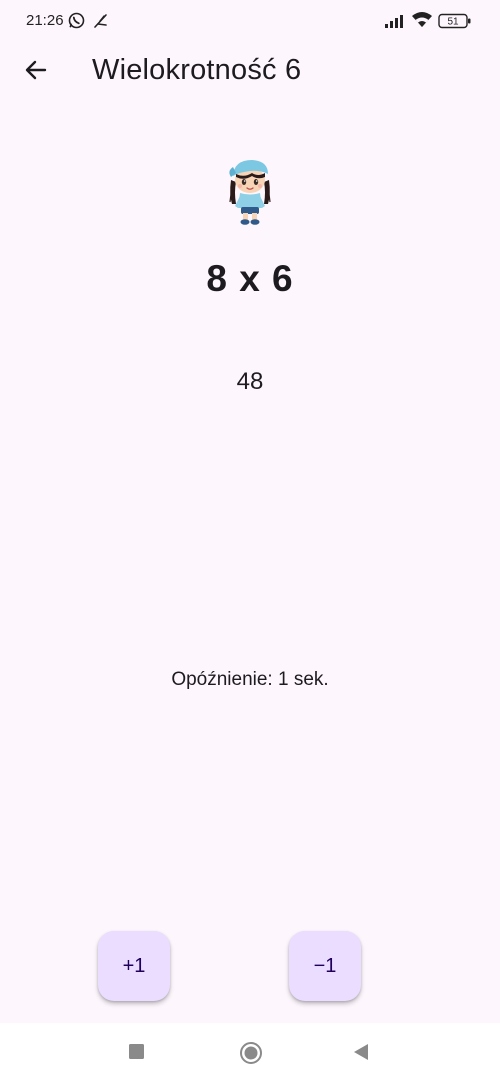 This screenshot has height=1083, width=500. Describe the element at coordinates (361, 1054) in the screenshot. I see `back-triangle-icon` at that location.